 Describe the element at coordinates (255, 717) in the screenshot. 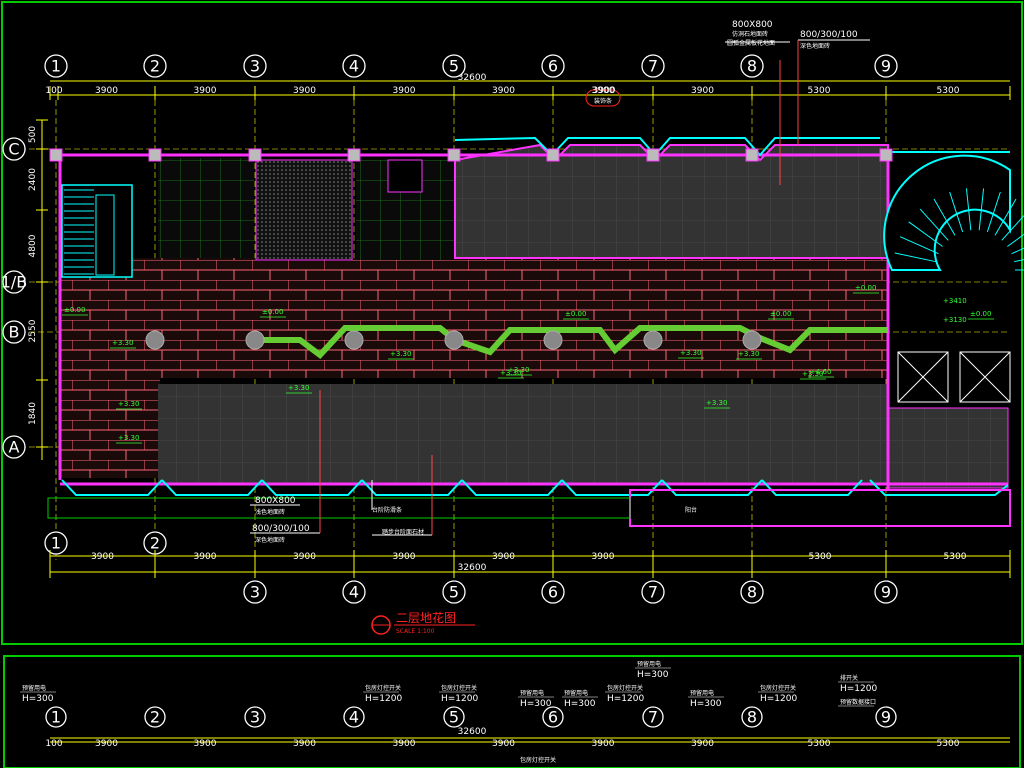

I see `lower-axis-bubble-3-label: 3` at that location.